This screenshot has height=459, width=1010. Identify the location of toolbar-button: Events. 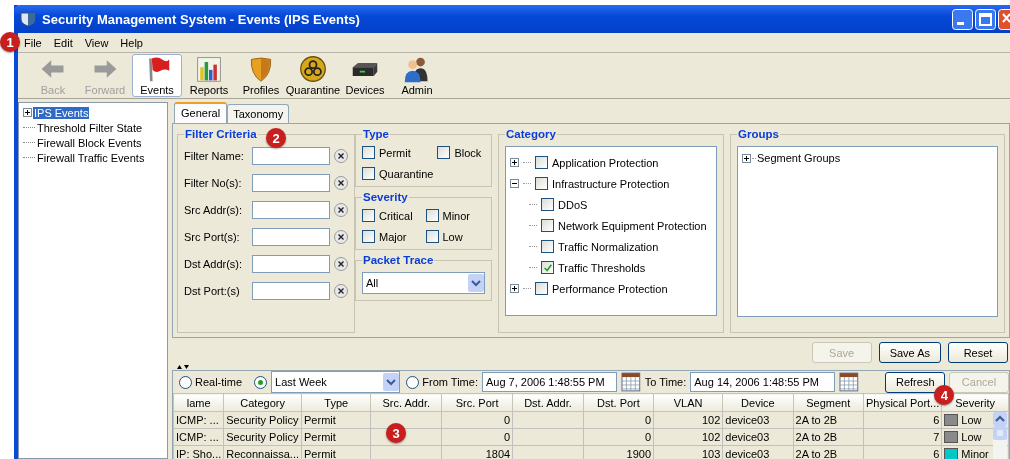
(157, 75).